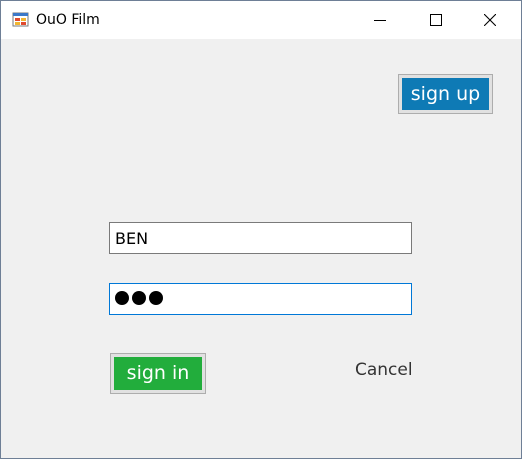 The height and width of the screenshot is (459, 522). I want to click on sign-in-button: sign in, so click(158, 373).